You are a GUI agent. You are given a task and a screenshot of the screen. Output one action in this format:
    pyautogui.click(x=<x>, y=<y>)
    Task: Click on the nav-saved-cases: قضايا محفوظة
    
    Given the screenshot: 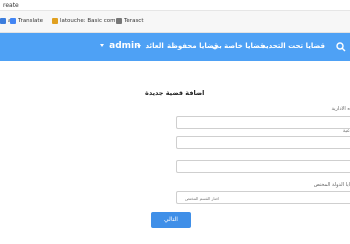 What is the action you would take?
    pyautogui.click(x=192, y=46)
    